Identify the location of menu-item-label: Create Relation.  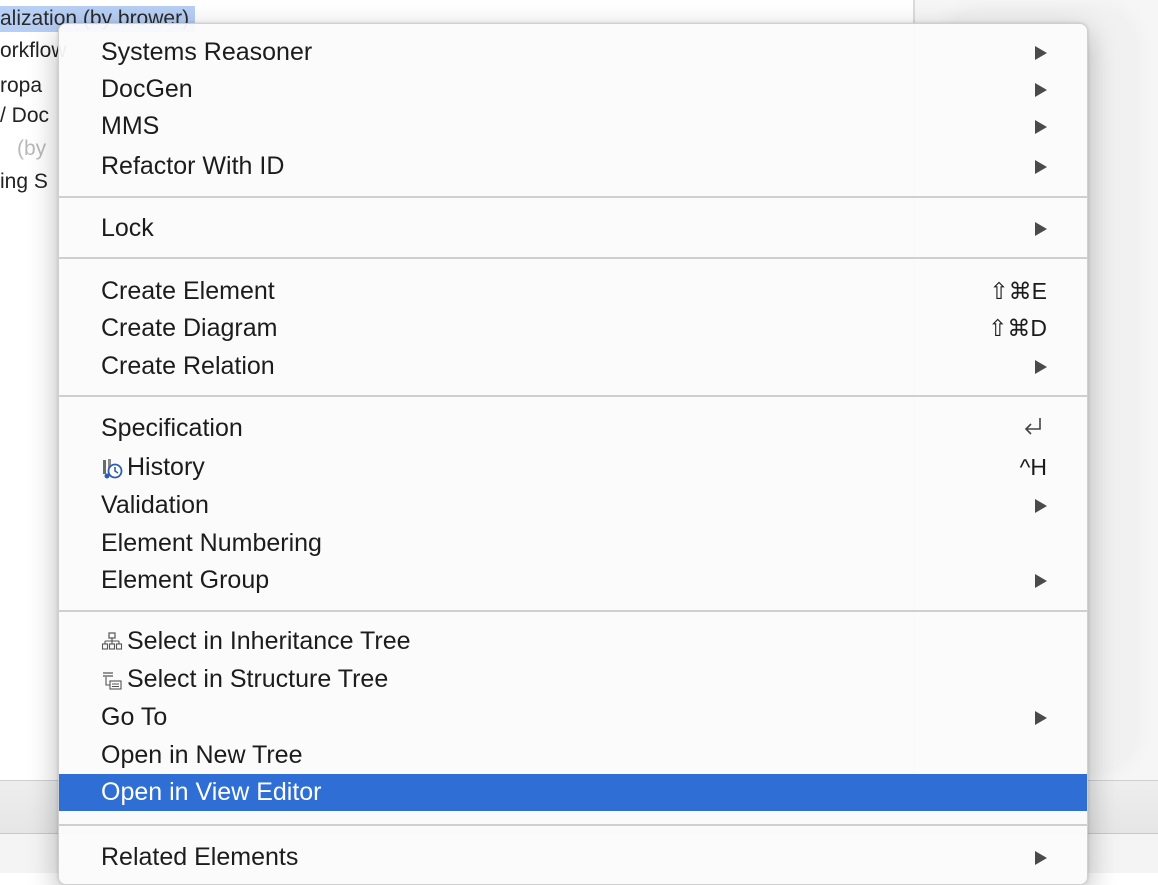
(188, 366).